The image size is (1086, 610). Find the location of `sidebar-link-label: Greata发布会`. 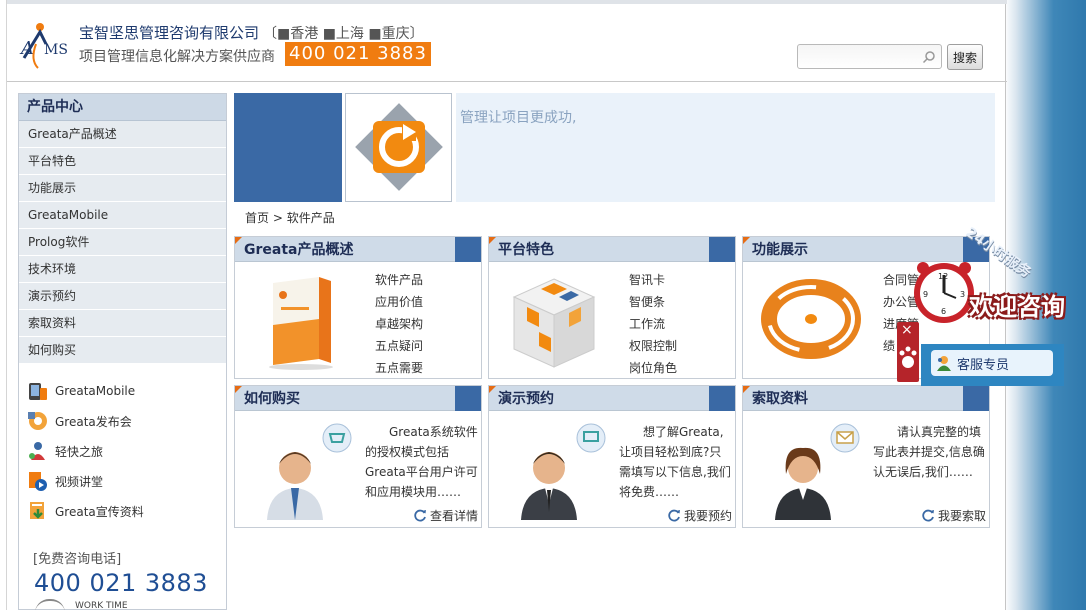

sidebar-link-label: Greata发布会 is located at coordinates (93, 421).